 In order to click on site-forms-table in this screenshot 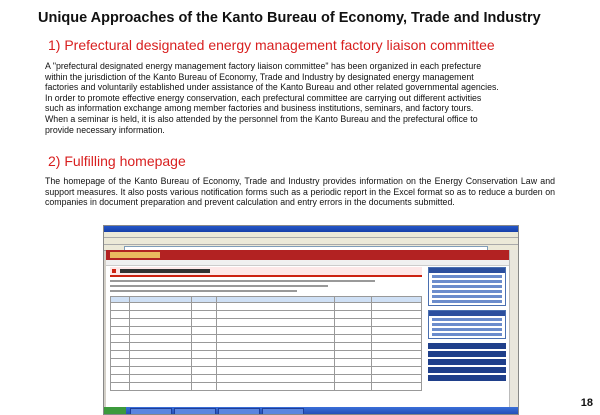, I will do `click(266, 343)`.